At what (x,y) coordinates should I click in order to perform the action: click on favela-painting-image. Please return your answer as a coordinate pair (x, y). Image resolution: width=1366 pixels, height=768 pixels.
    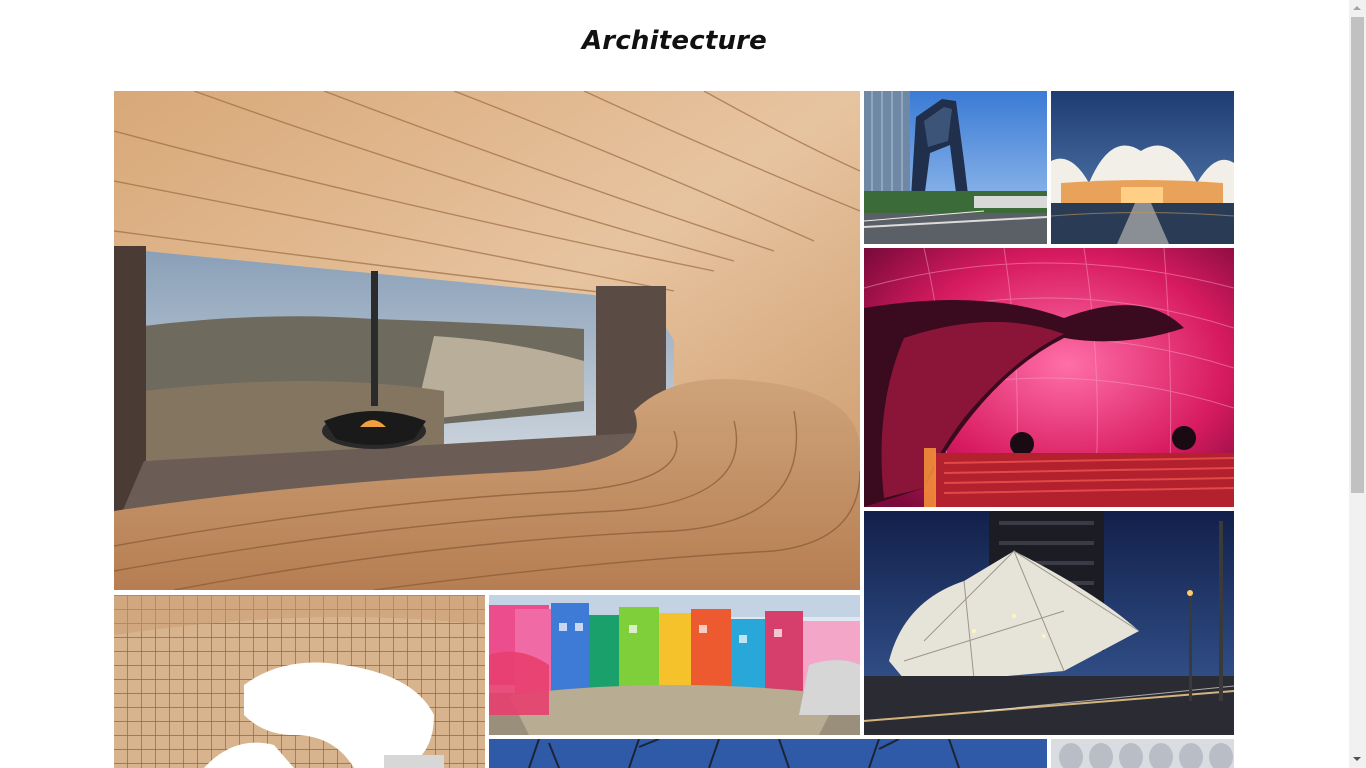
    Looking at the image, I should click on (674, 665).